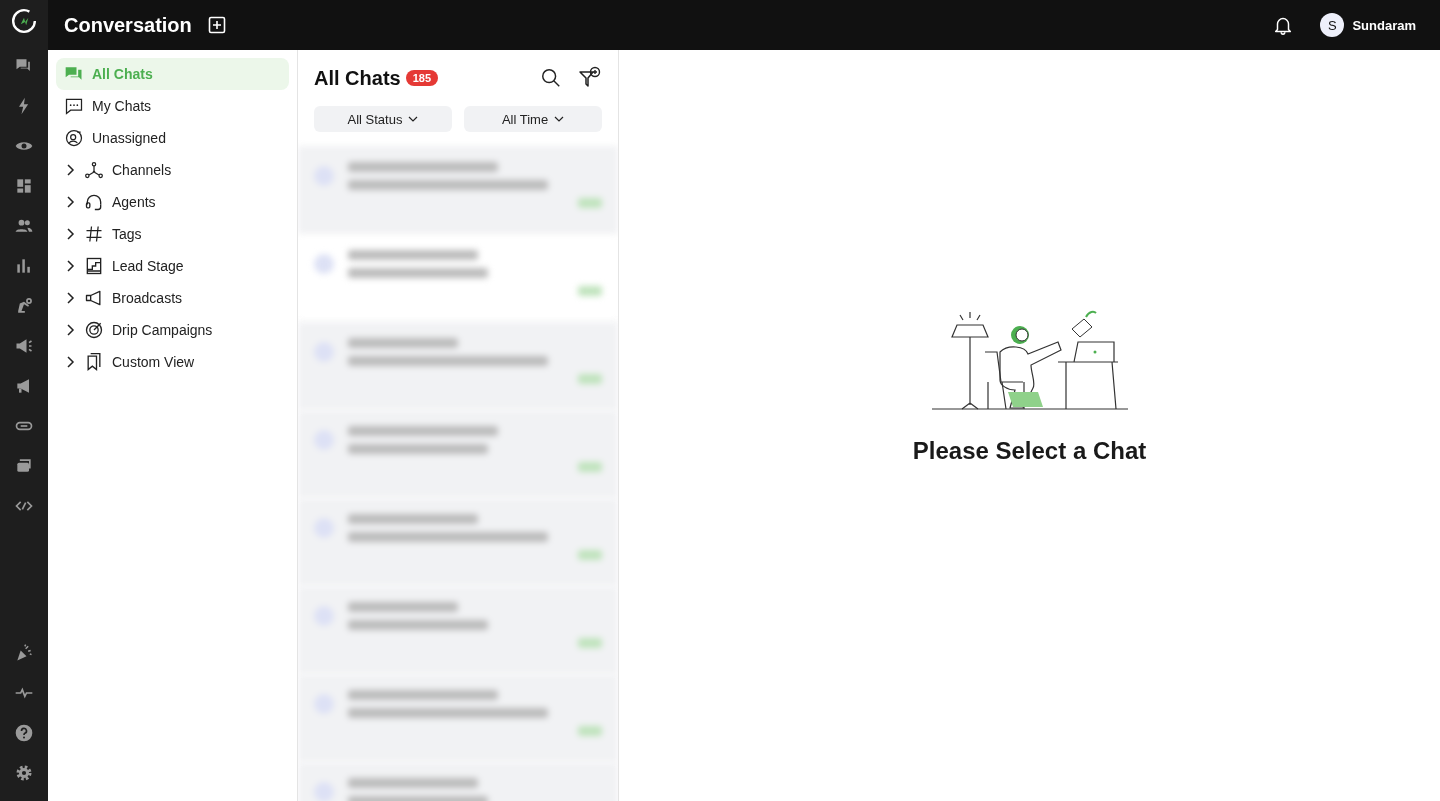 The image size is (1440, 801). Describe the element at coordinates (172, 170) in the screenshot. I see `nav-item: Channels` at that location.